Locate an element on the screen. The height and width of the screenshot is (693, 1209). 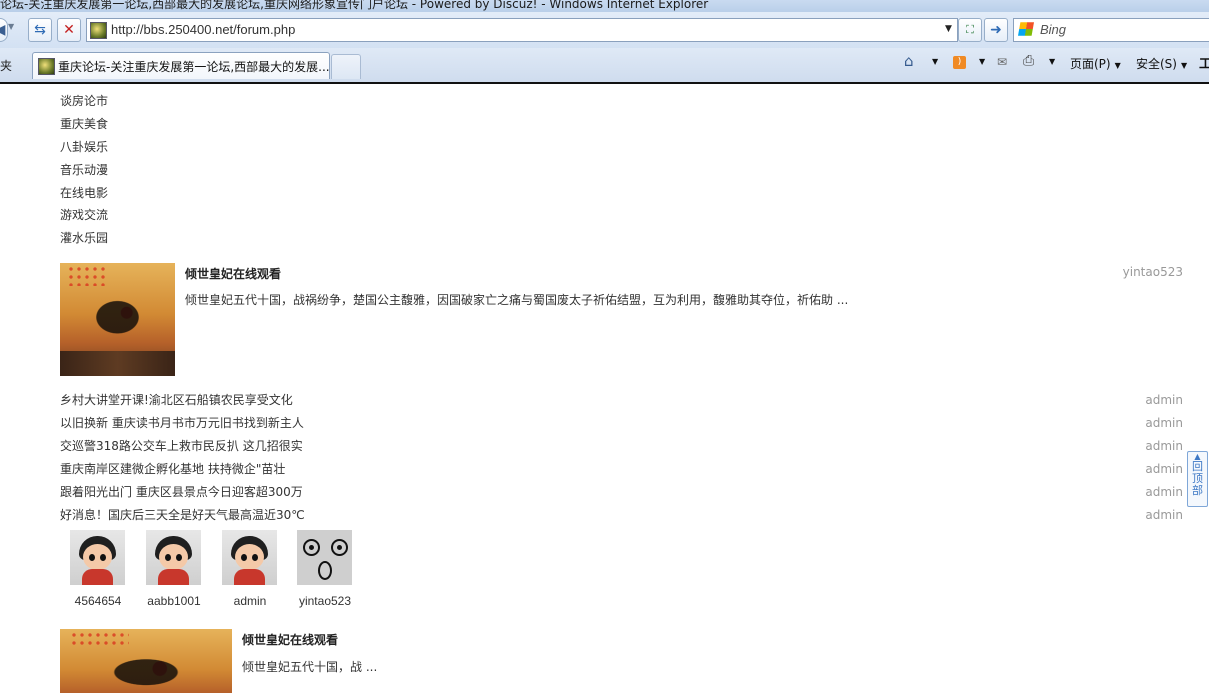
second-post-title: 倾世皇妃在线观看 is located at coordinates (290, 639).